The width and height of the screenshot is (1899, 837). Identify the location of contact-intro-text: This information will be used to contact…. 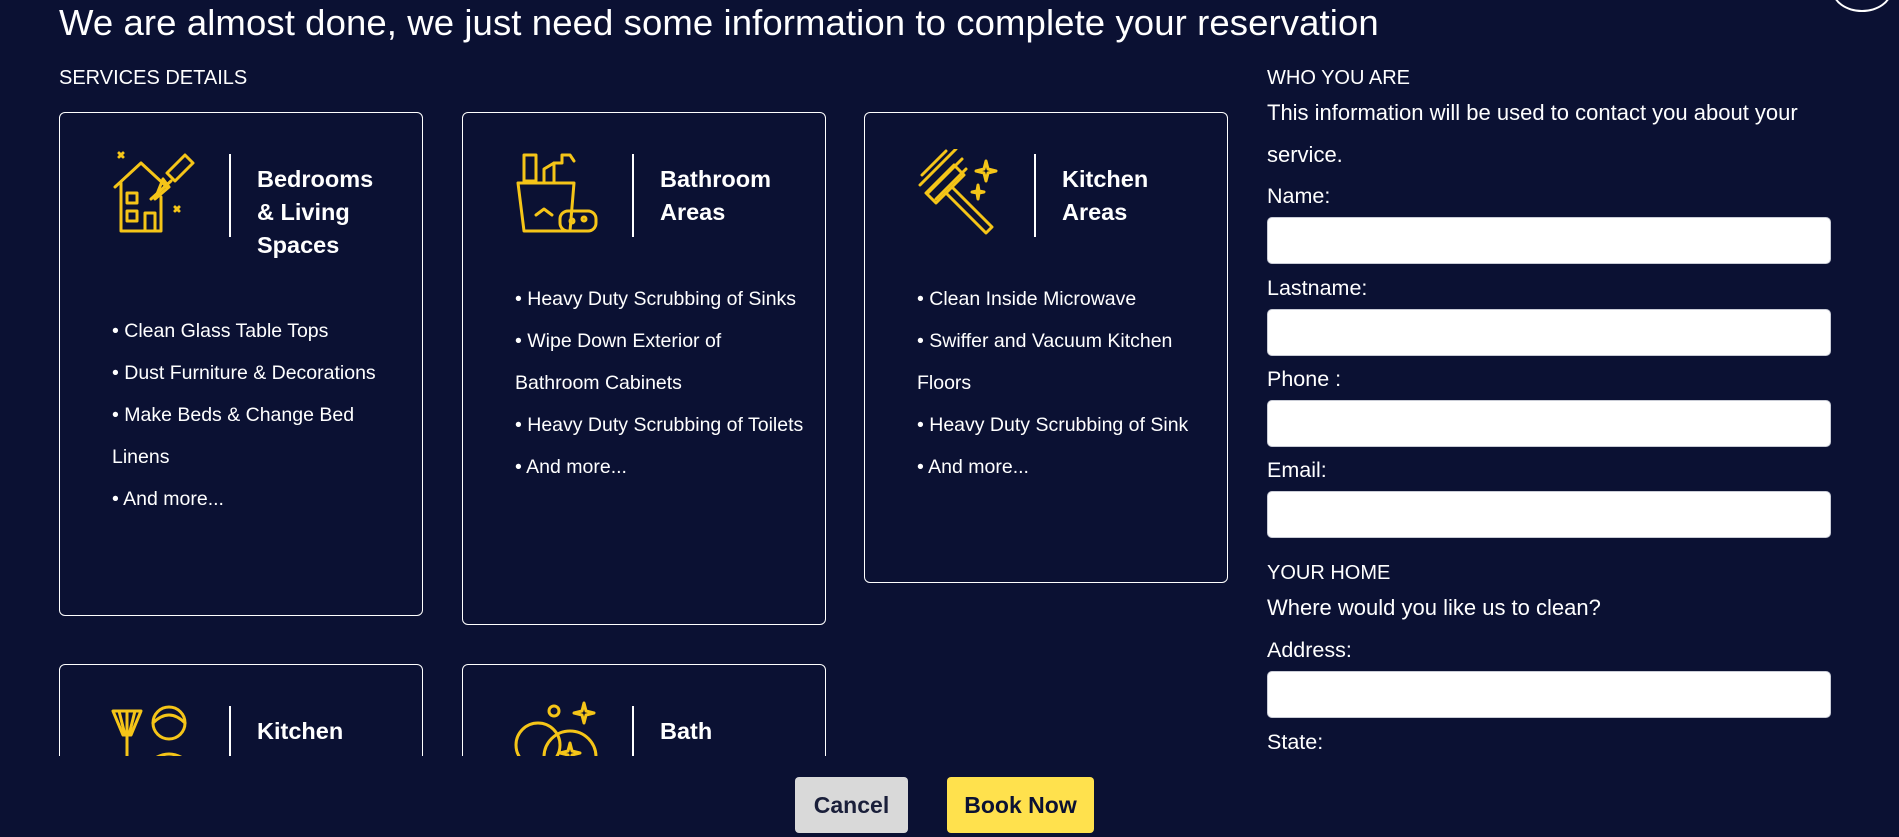
(1532, 133).